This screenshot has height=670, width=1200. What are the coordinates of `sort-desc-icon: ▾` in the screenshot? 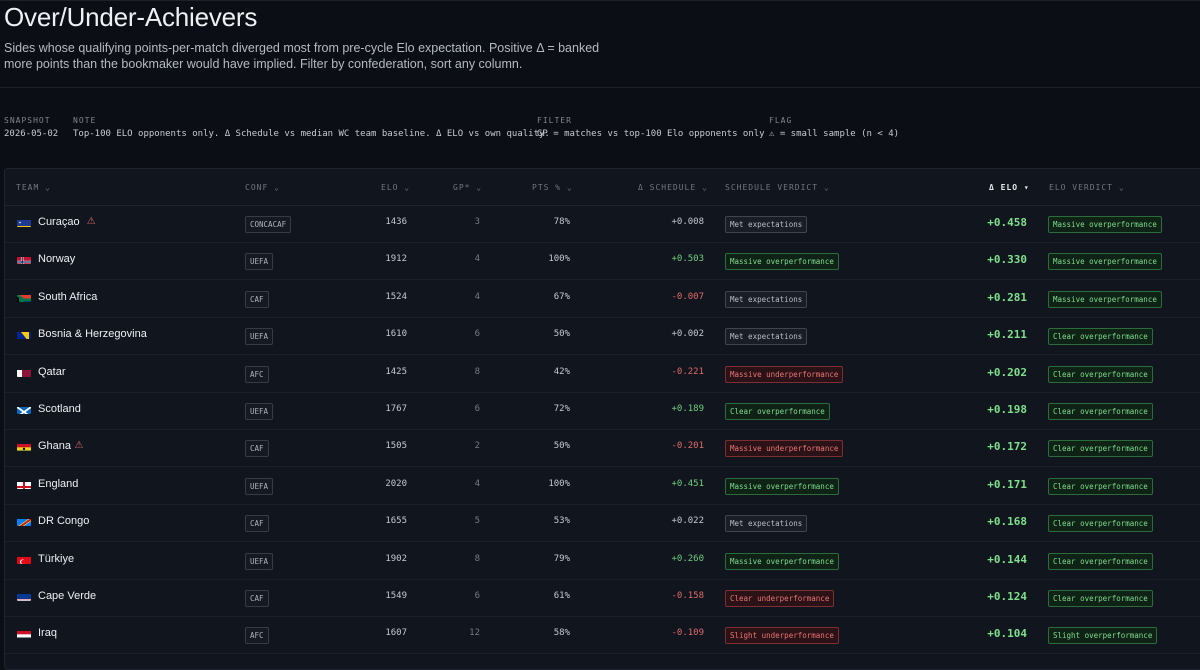 It's located at (1027, 187).